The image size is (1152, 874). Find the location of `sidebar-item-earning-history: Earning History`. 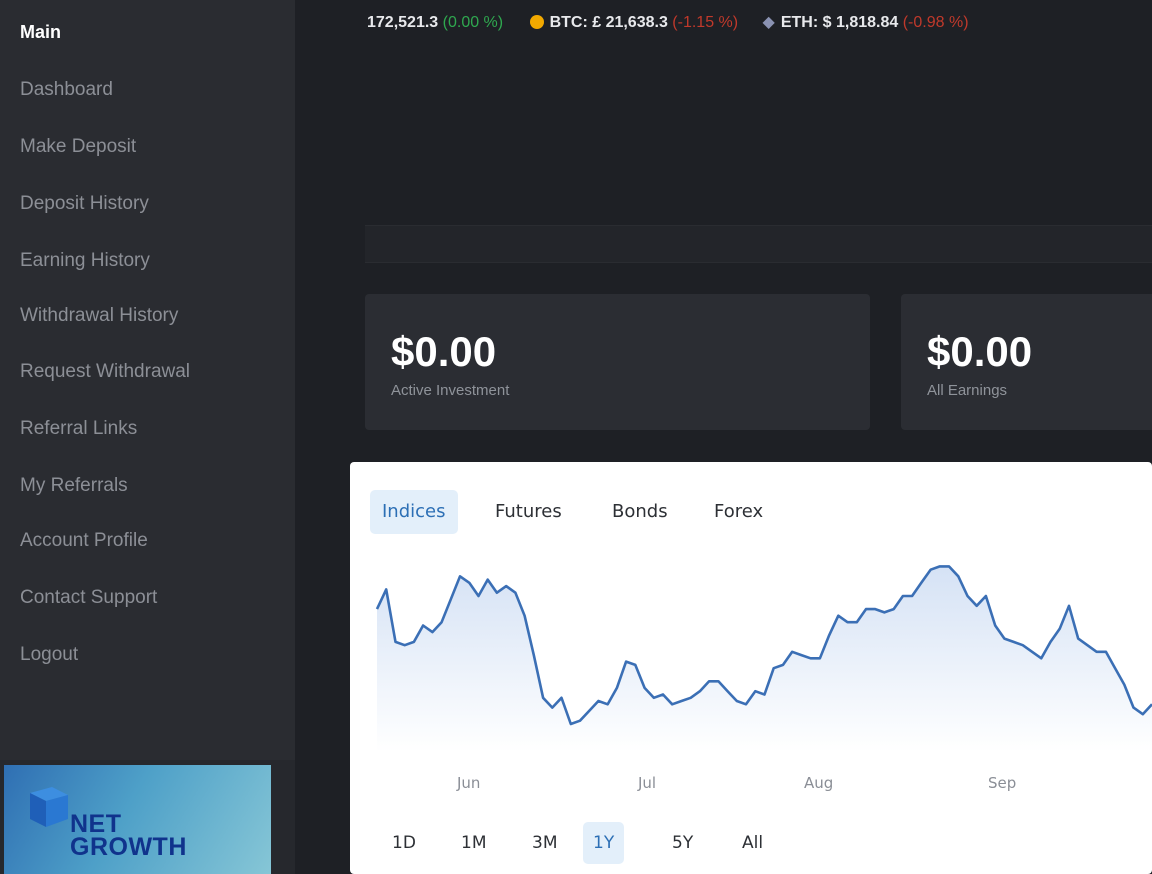

sidebar-item-earning-history: Earning History is located at coordinates (85, 261).